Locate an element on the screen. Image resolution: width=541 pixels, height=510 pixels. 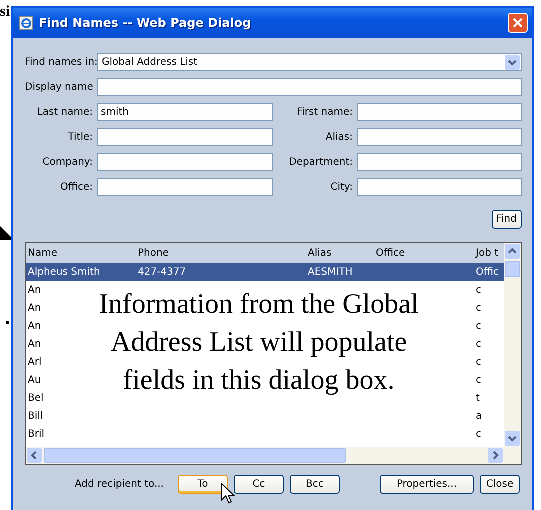
recipient-button: Cc is located at coordinates (259, 484).